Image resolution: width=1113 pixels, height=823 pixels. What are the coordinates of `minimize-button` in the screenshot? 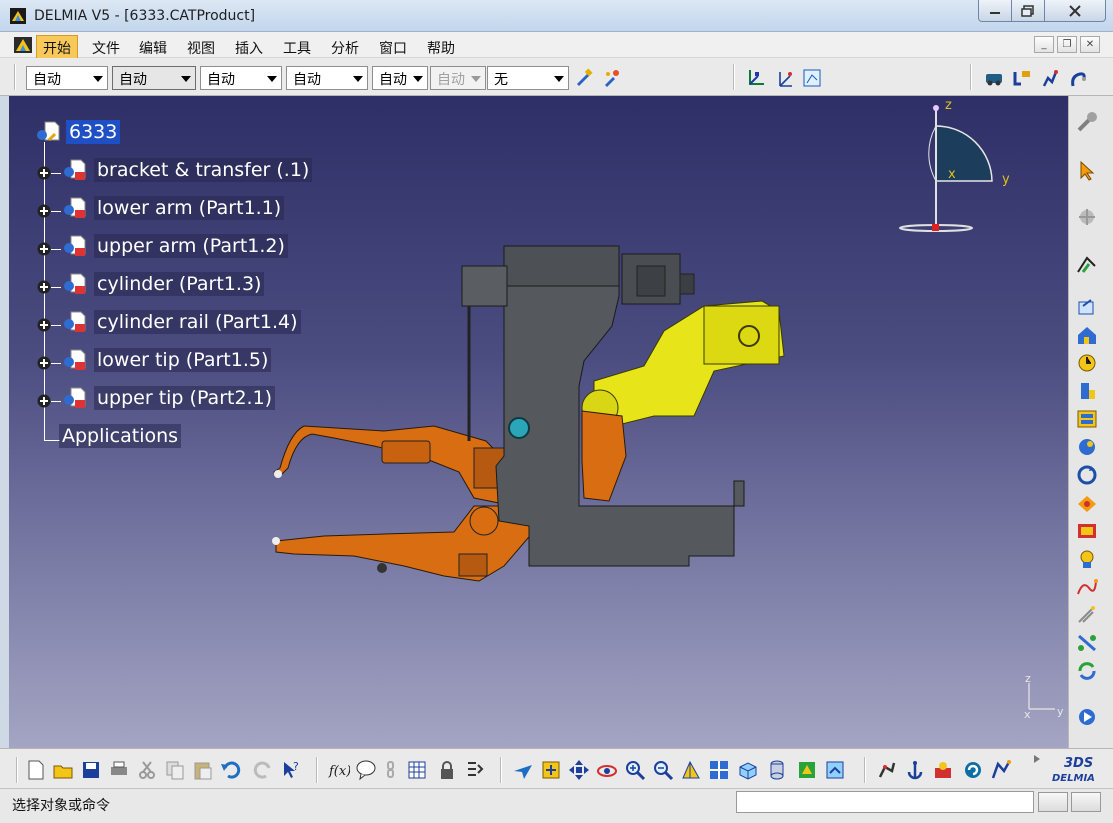 It's located at (995, 11).